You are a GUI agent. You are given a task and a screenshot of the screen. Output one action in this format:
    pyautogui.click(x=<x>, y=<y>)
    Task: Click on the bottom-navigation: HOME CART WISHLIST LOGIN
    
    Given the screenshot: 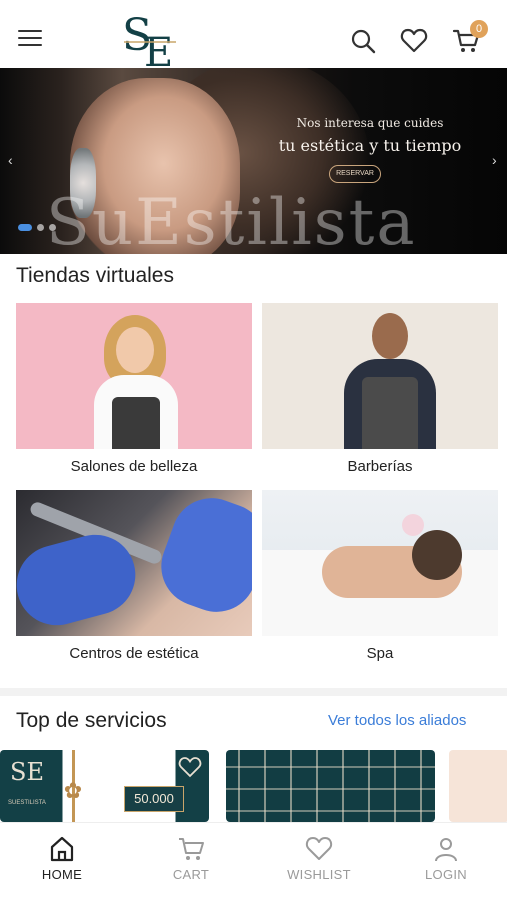 What is the action you would take?
    pyautogui.click(x=253, y=861)
    